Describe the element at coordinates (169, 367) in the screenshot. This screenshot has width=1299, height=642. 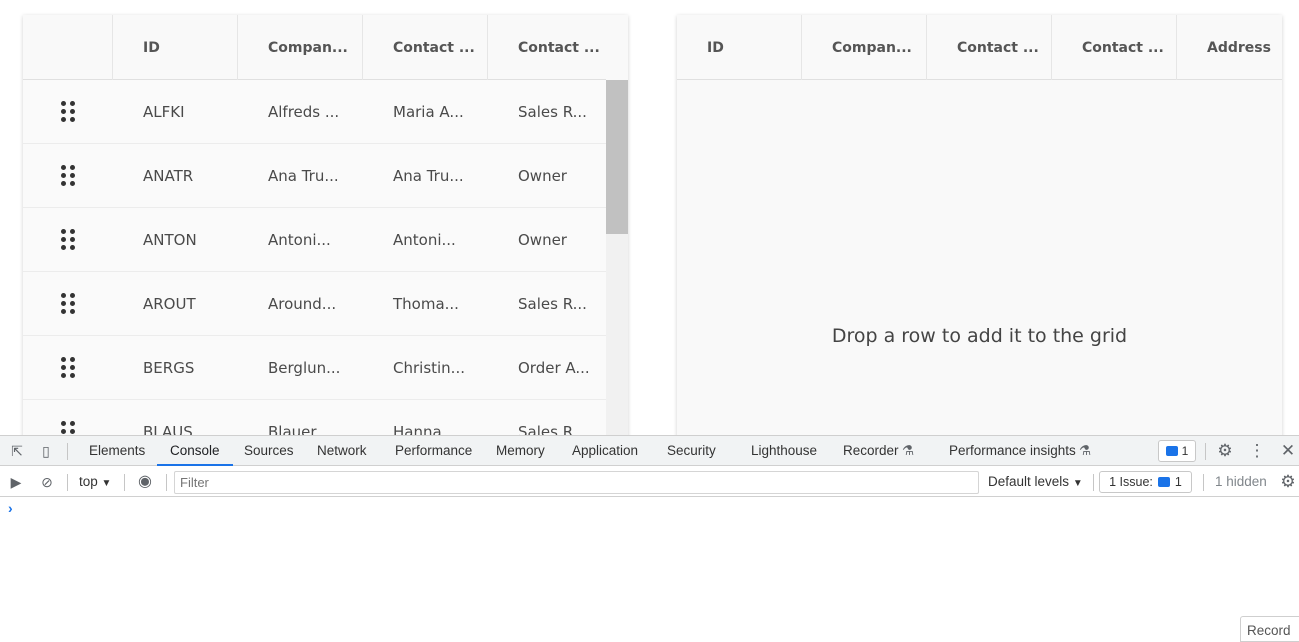
I see `cell-id: BERGS` at that location.